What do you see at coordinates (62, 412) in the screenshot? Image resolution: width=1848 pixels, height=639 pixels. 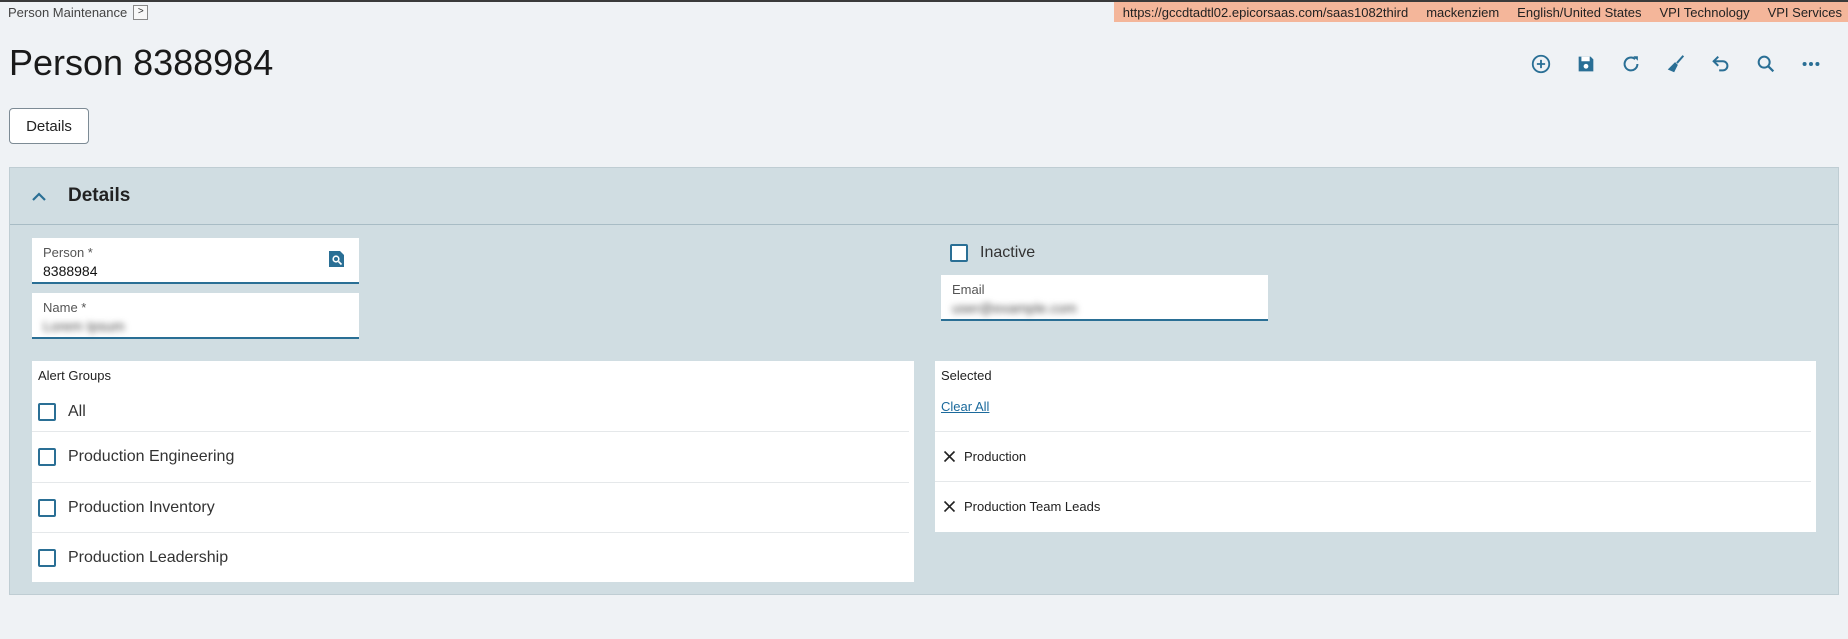 I see `alert-groups-all-option: All` at bounding box center [62, 412].